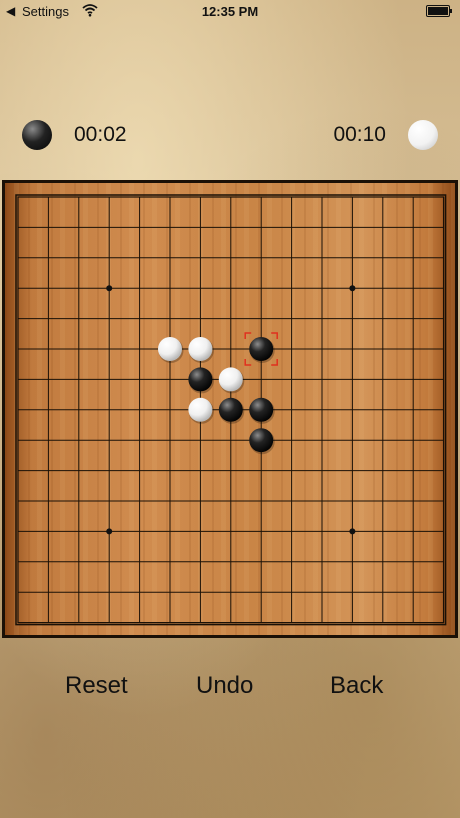 This screenshot has width=460, height=818. What do you see at coordinates (224, 686) in the screenshot?
I see `undo-button: Undo` at bounding box center [224, 686].